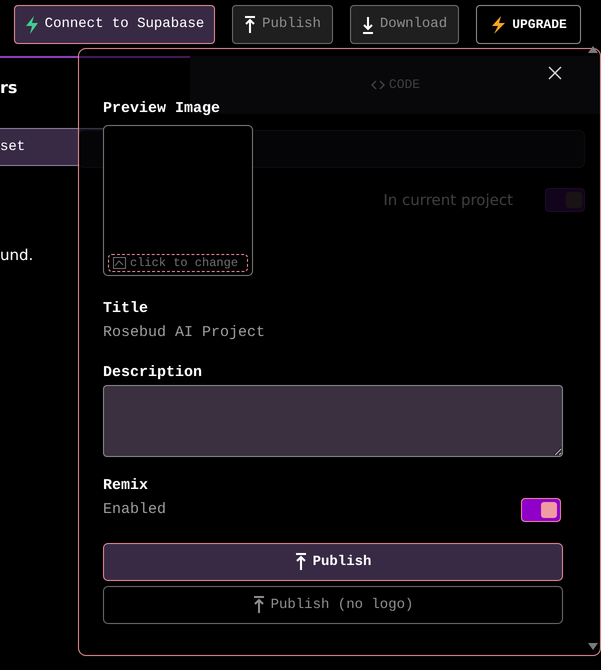 The image size is (601, 670). I want to click on status-text: Enabled, so click(134, 510).